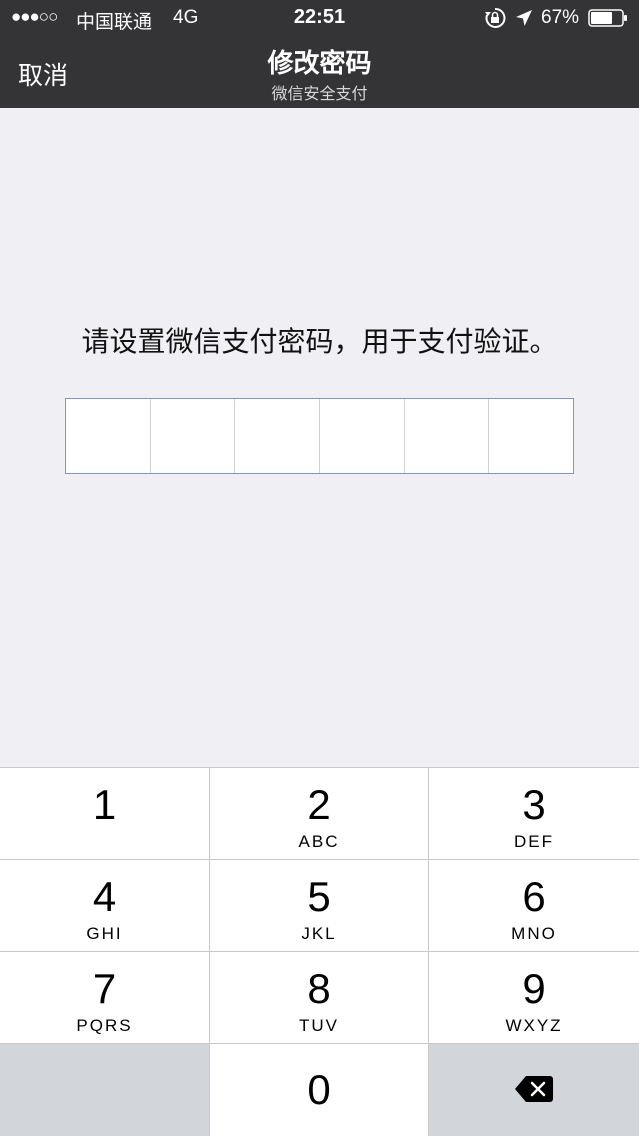 This screenshot has height=1136, width=639. What do you see at coordinates (495, 18) in the screenshot?
I see `orientation-lock-icon` at bounding box center [495, 18].